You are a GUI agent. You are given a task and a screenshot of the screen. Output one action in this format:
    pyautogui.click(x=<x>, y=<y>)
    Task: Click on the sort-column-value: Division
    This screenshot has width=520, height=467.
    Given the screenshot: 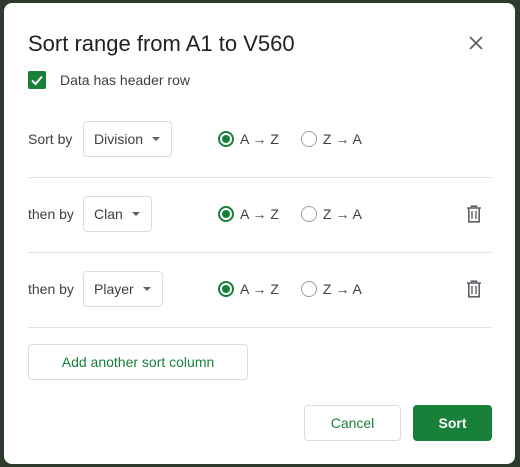 What is the action you would take?
    pyautogui.click(x=119, y=139)
    